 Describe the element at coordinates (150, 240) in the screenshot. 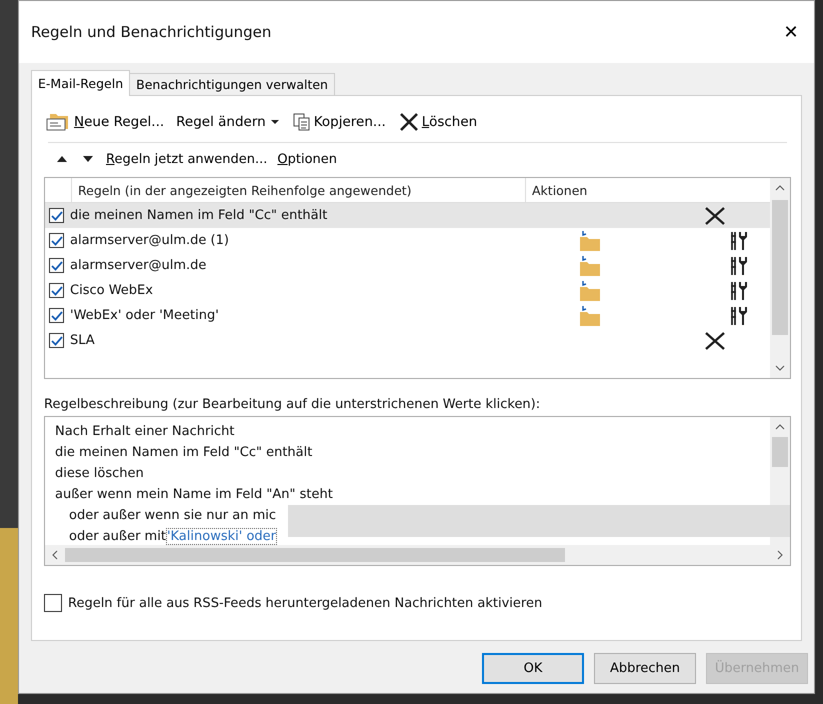

I see `rule-name: alarmserver@ulm.de (1)` at that location.